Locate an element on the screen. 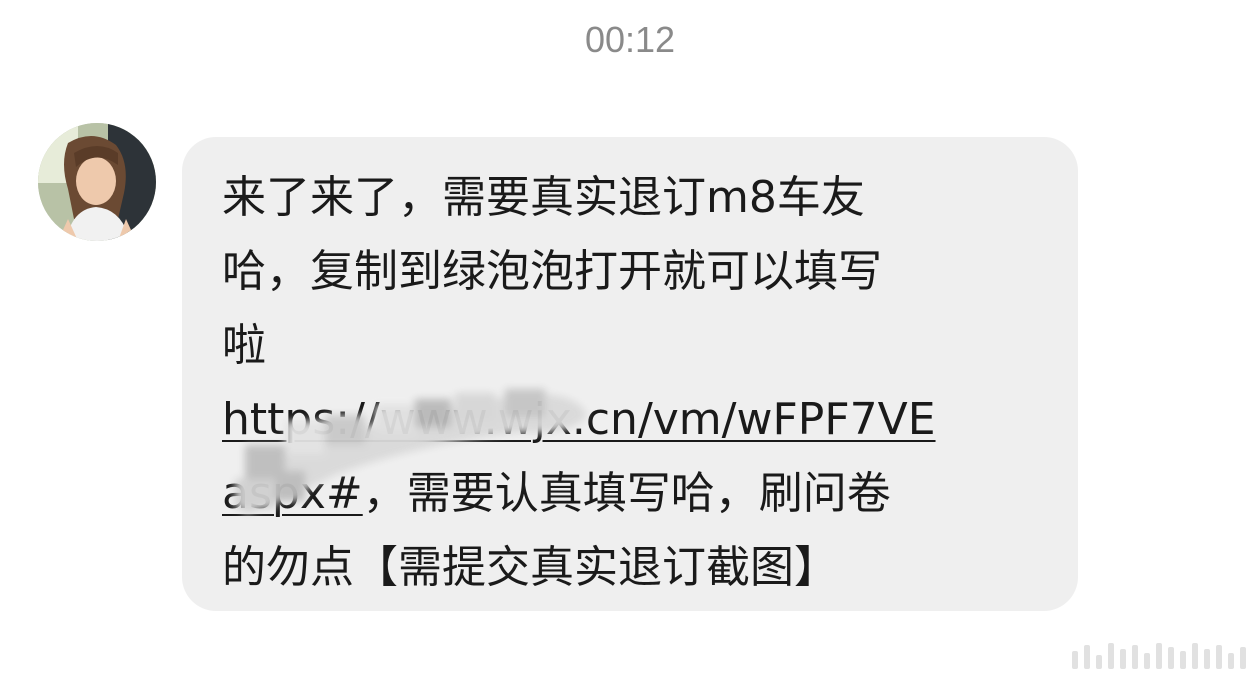 The image size is (1260, 689). message-line: 哈，复制到绿泡泡打开就可以填写 is located at coordinates (552, 271).